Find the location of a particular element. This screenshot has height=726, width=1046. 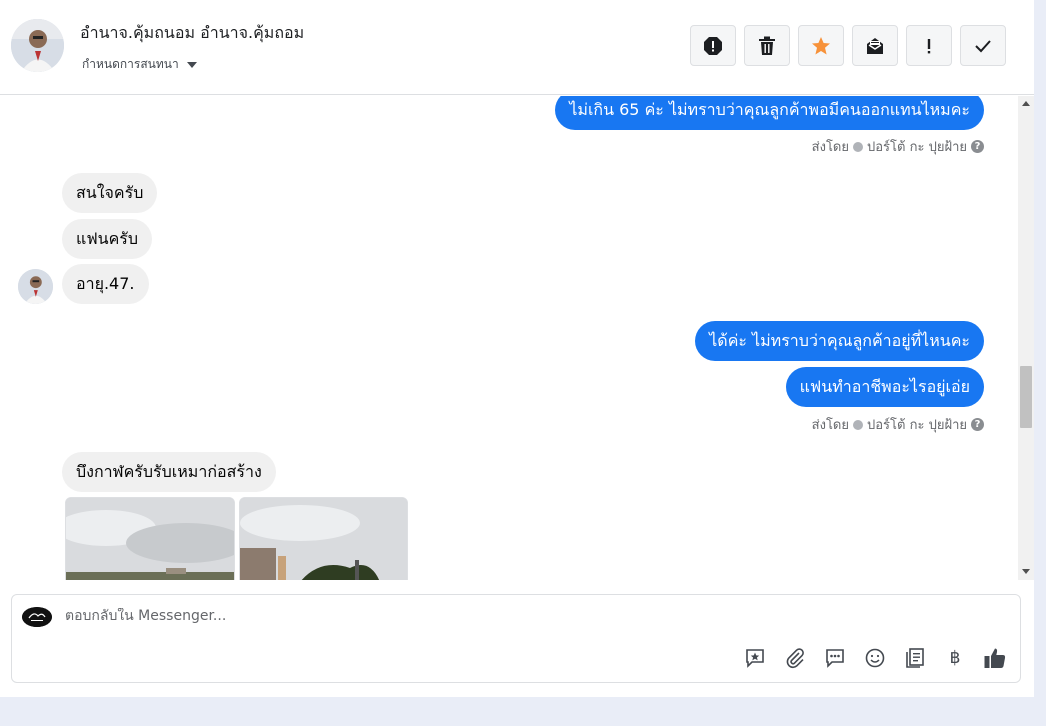

saved-reply-button is located at coordinates (755, 658).